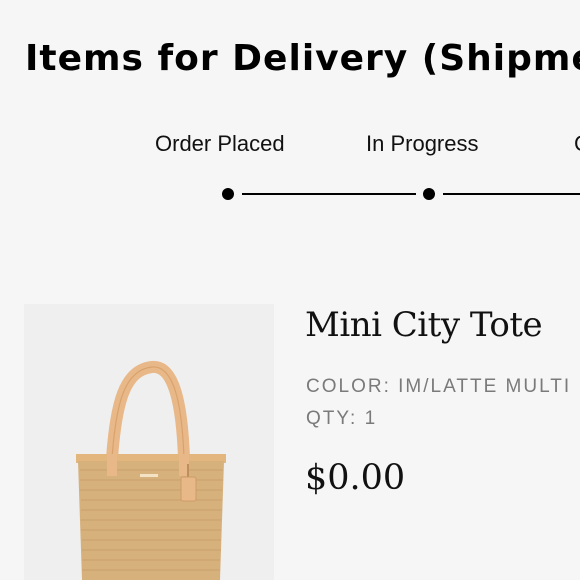  Describe the element at coordinates (355, 478) in the screenshot. I see `product-price: $0.00` at that location.